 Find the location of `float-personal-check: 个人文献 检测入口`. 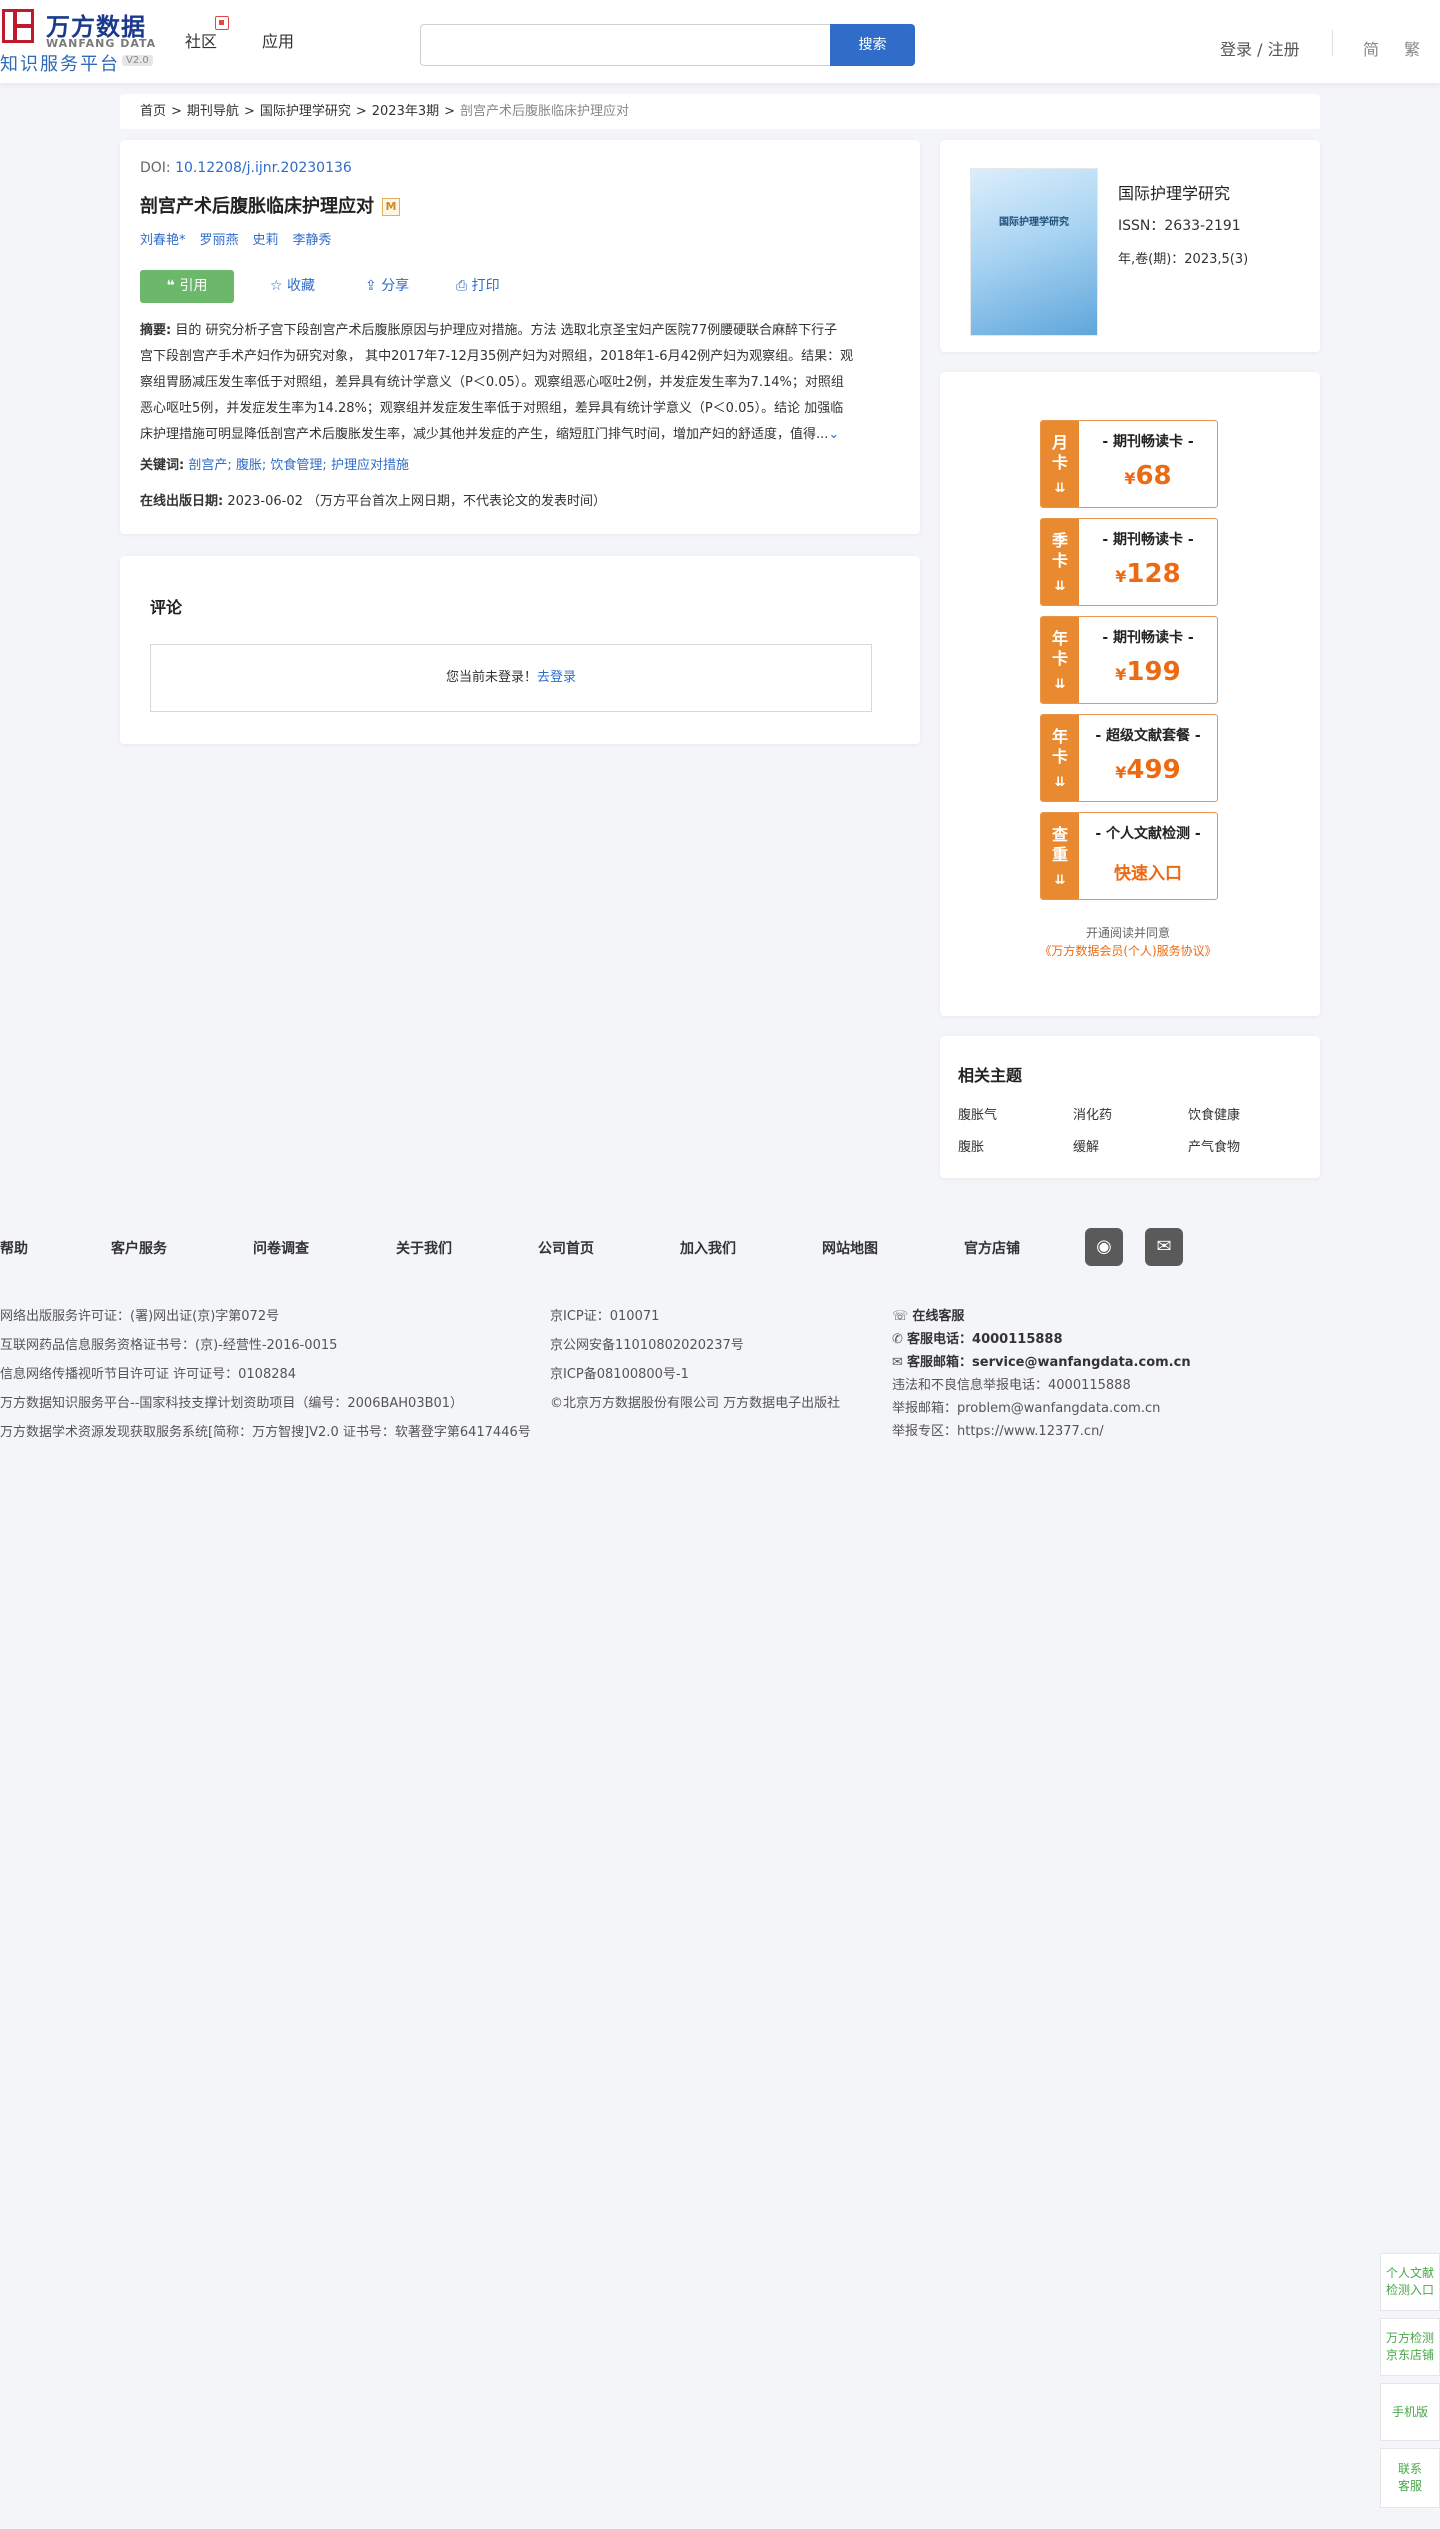

float-personal-check: 个人文献 检测入口 is located at coordinates (1410, 2282).